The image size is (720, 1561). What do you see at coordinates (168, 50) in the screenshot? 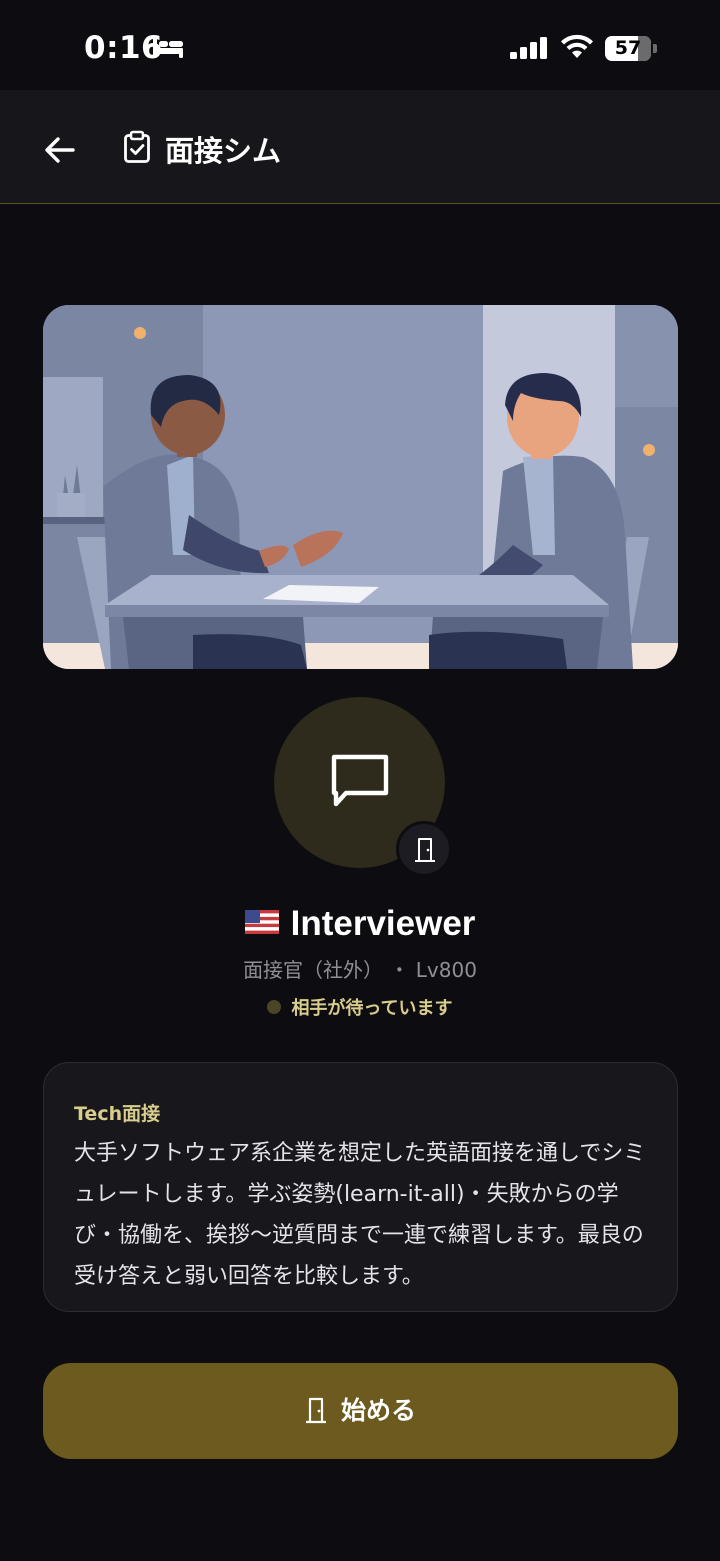
I see `bed-icon` at bounding box center [168, 50].